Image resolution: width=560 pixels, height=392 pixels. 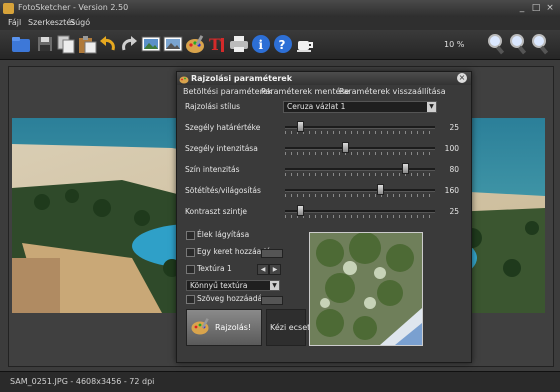 I want to click on slider-label: Szegély intenzitása, so click(x=221, y=148).